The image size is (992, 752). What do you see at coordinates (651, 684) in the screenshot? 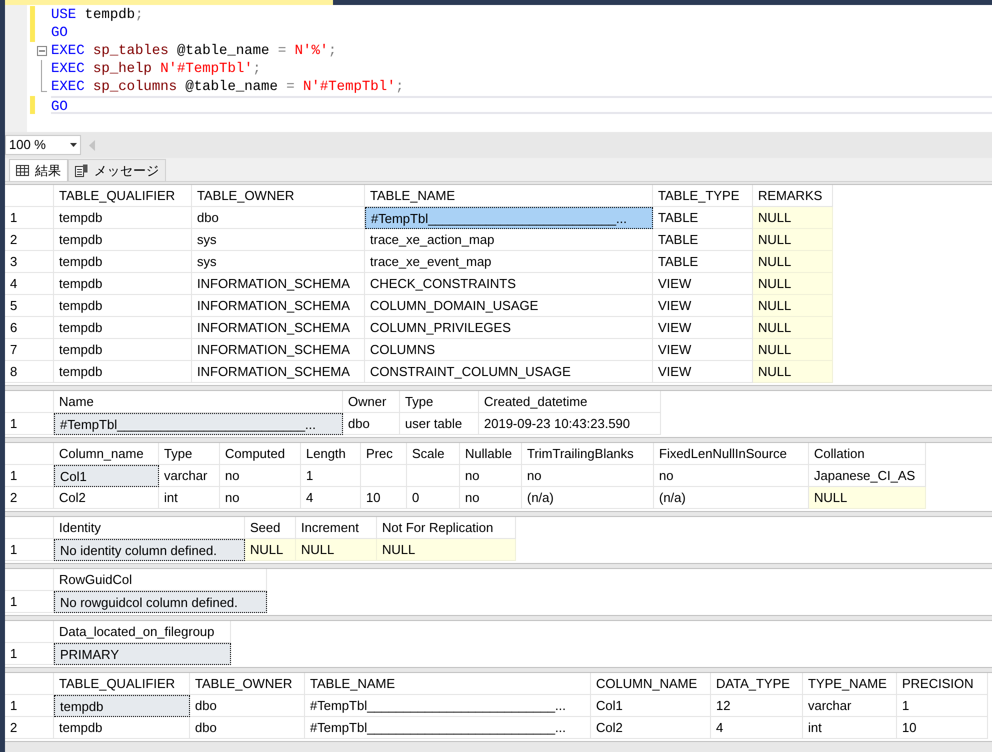
I see `column-header: COLUMN_NAME` at bounding box center [651, 684].